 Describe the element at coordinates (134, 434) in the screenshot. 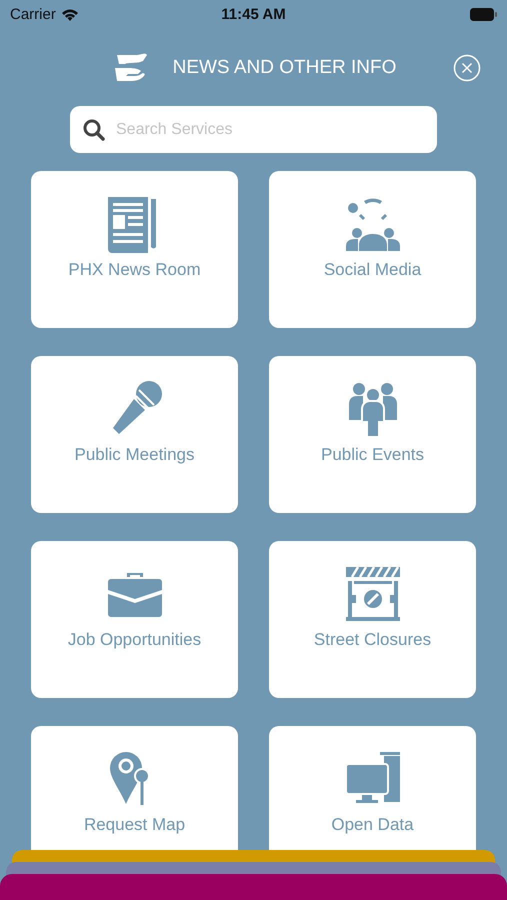

I see `service-tile: Public Meetings` at that location.